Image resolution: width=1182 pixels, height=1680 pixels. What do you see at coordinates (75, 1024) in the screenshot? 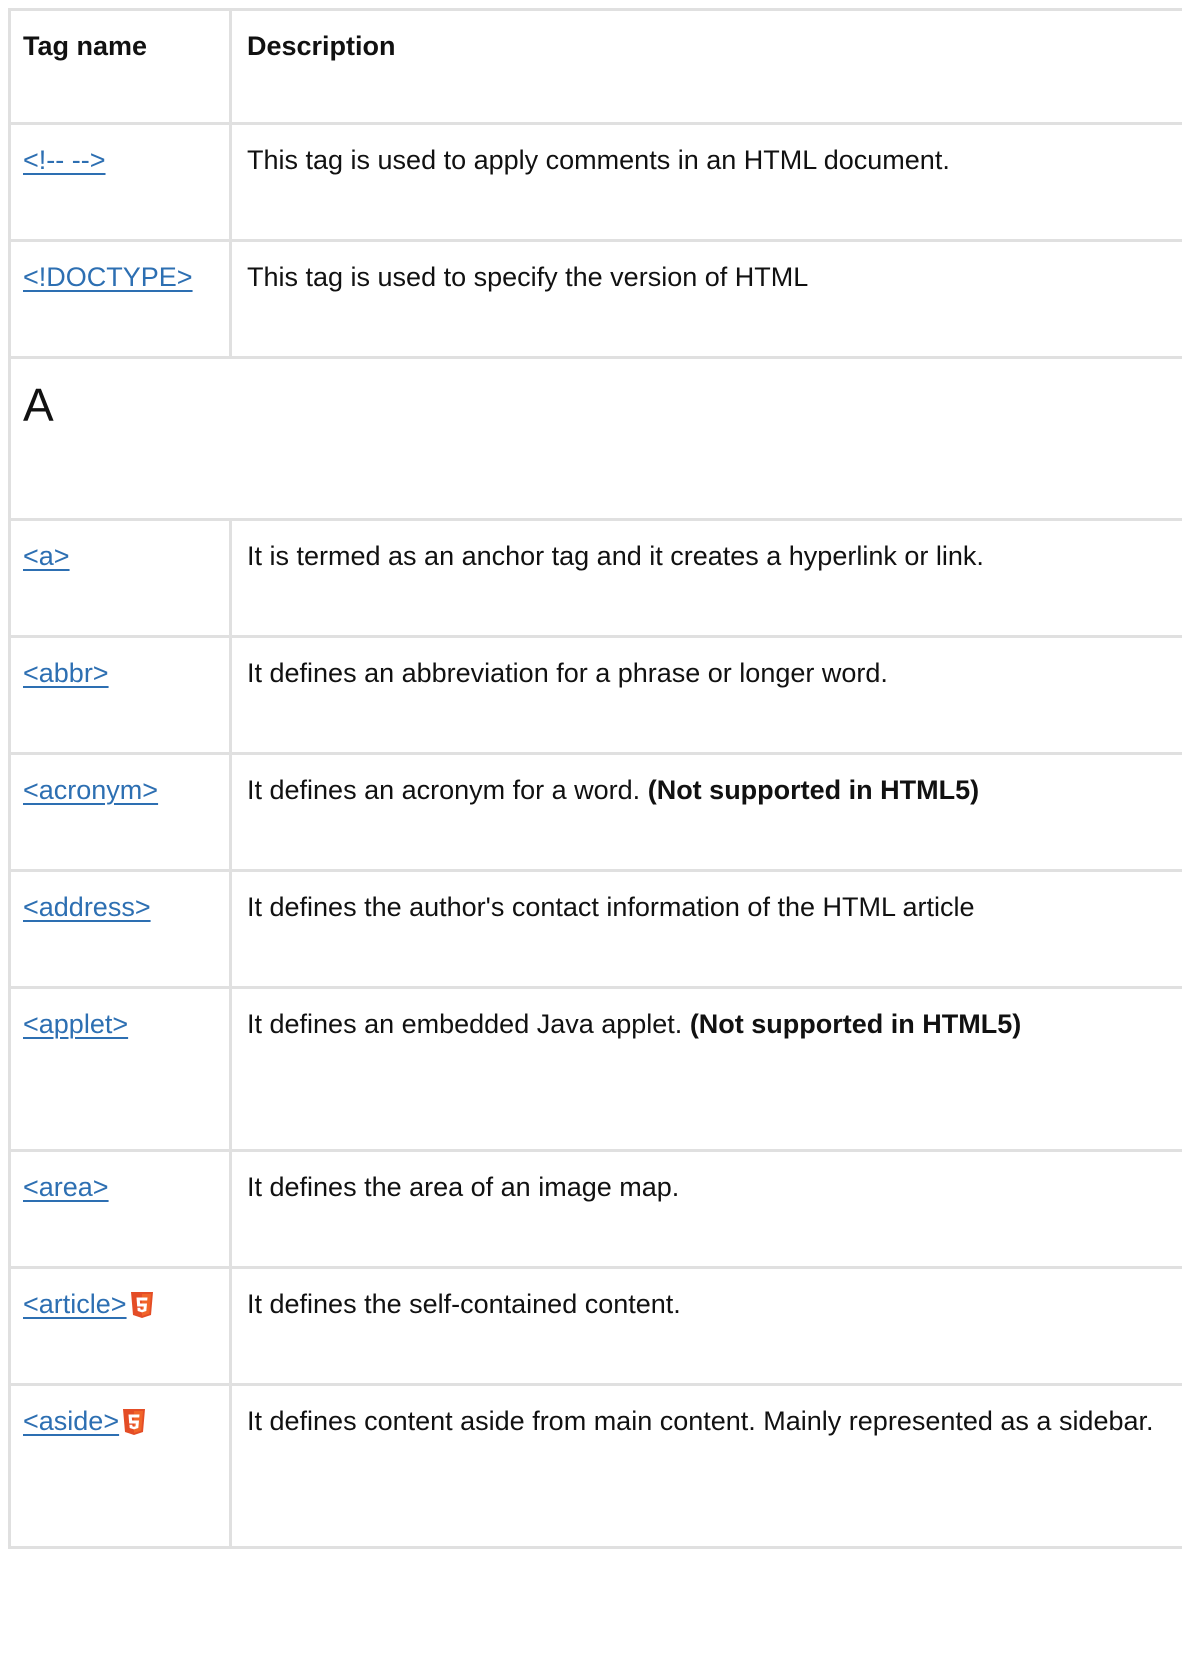
I see `tag-link-applet: <applet>` at bounding box center [75, 1024].